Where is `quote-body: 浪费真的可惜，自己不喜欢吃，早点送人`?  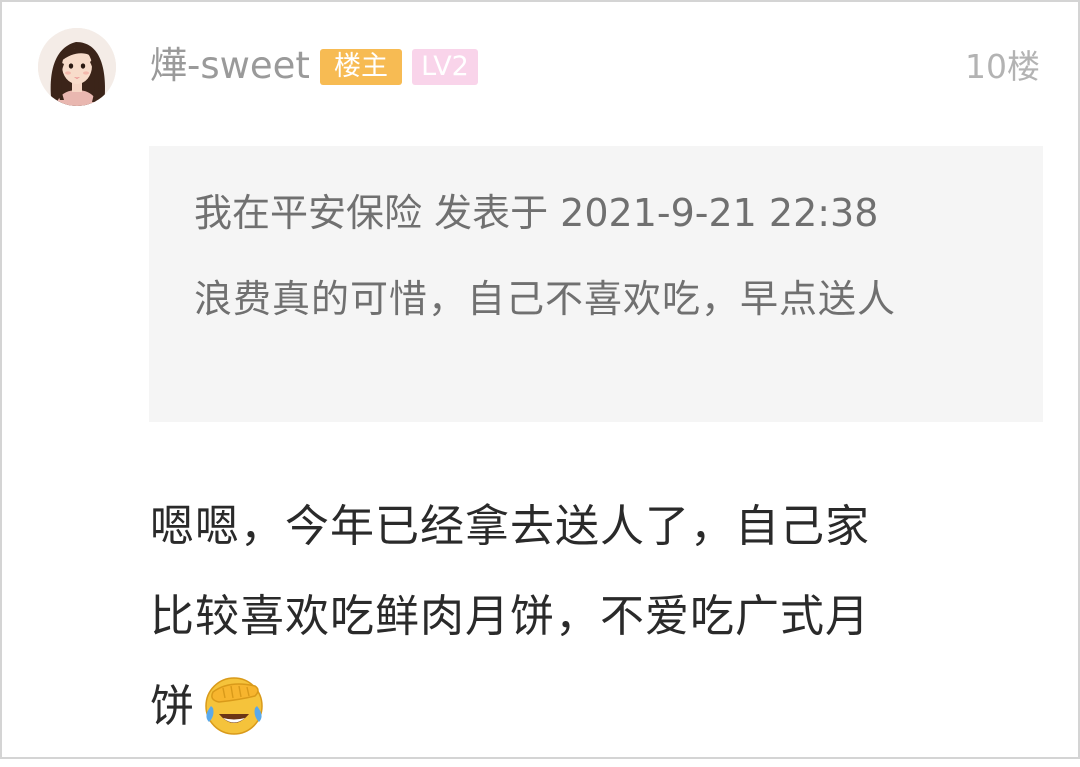
quote-body: 浪费真的可惜，自己不喜欢吃，早点送人 is located at coordinates (545, 299).